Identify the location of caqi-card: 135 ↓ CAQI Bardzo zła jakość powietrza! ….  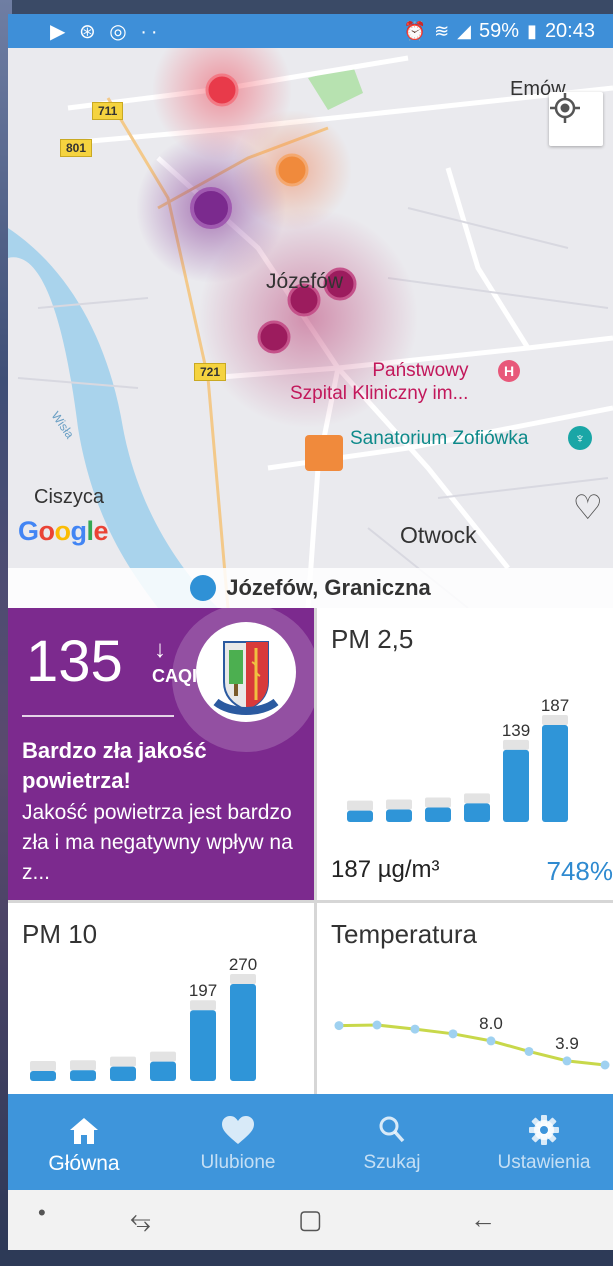
(161, 754).